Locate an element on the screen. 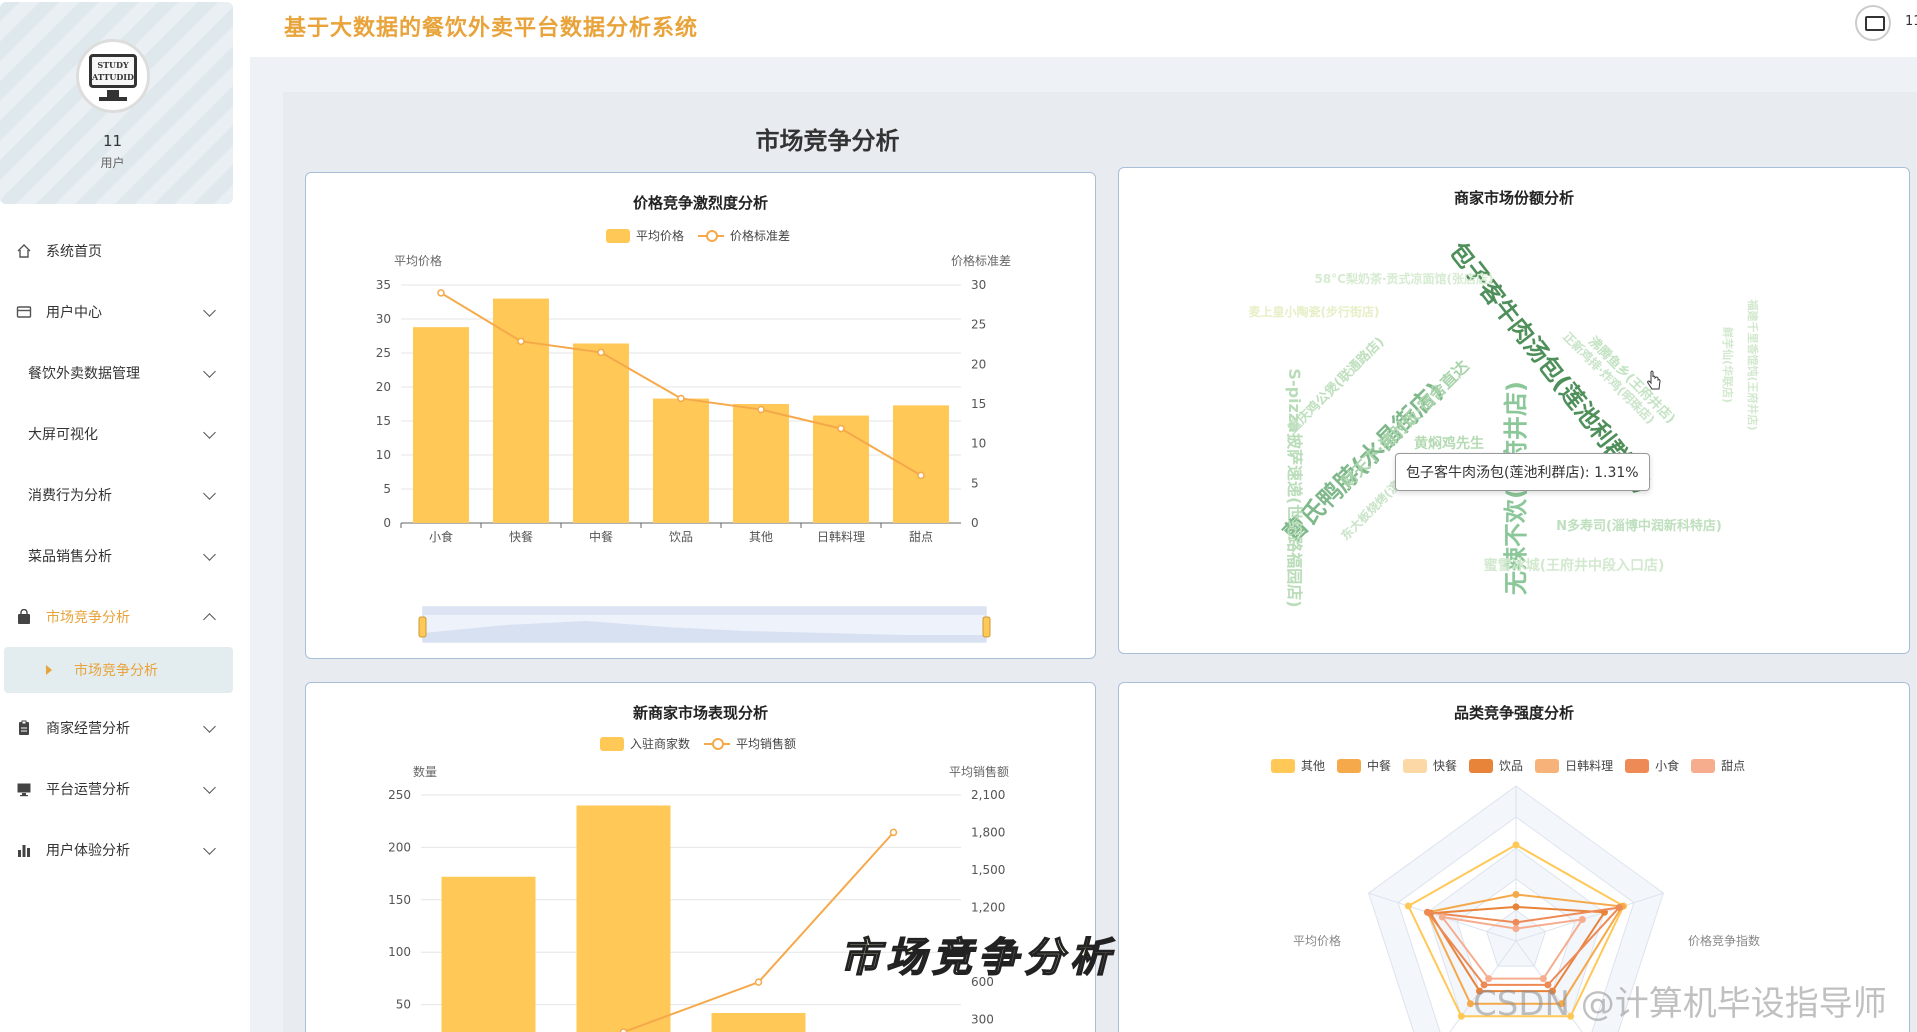 This screenshot has width=1917, height=1032. sidebar-item-market-competition: 市场竞争分析 is located at coordinates (125, 616).